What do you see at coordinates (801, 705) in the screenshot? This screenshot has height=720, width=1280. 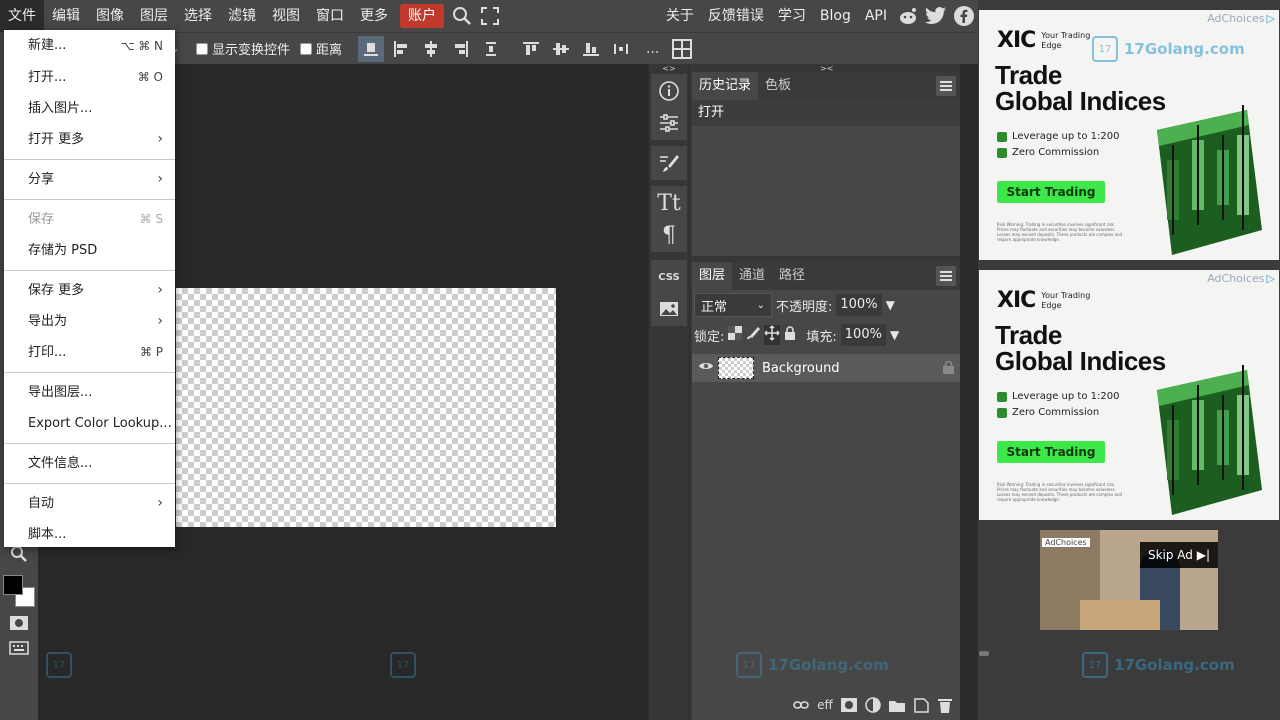 I see `link-icon` at bounding box center [801, 705].